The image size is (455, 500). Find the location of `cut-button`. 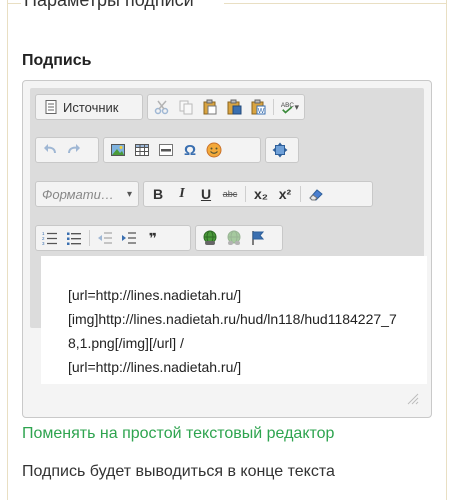

cut-button is located at coordinates (162, 107).